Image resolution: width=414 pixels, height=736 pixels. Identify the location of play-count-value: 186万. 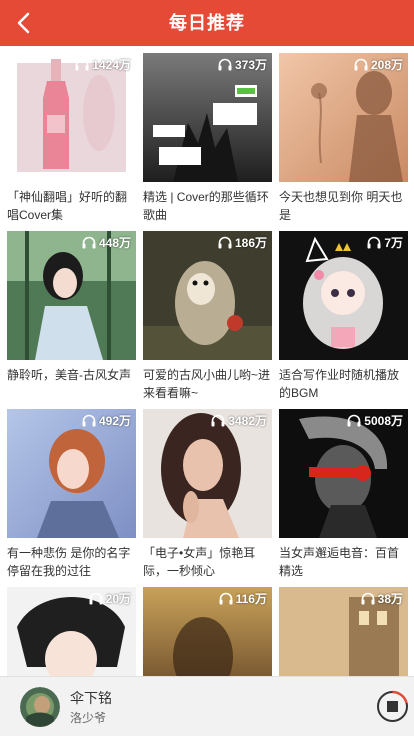
(250, 243).